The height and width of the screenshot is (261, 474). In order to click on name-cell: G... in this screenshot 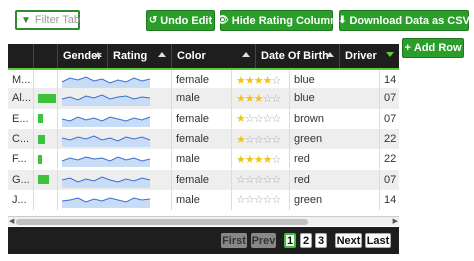, I will do `click(21, 179)`.